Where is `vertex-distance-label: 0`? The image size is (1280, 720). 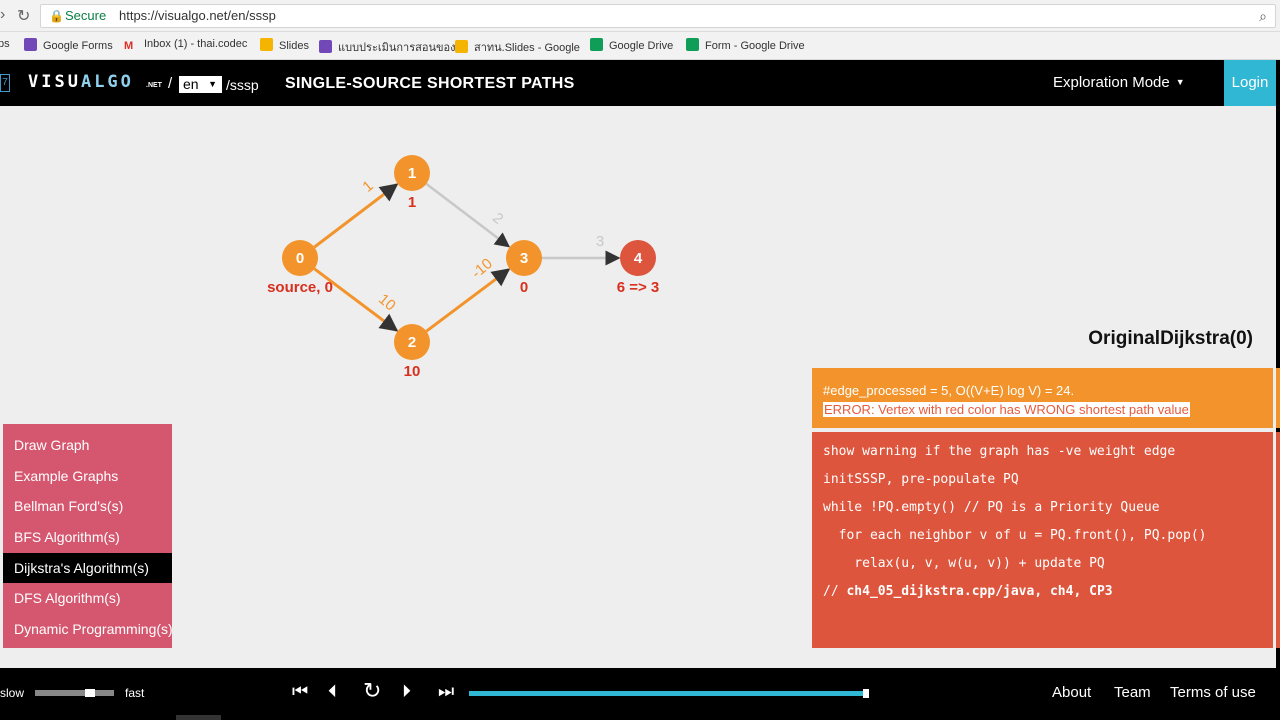
vertex-distance-label: 0 is located at coordinates (524, 287).